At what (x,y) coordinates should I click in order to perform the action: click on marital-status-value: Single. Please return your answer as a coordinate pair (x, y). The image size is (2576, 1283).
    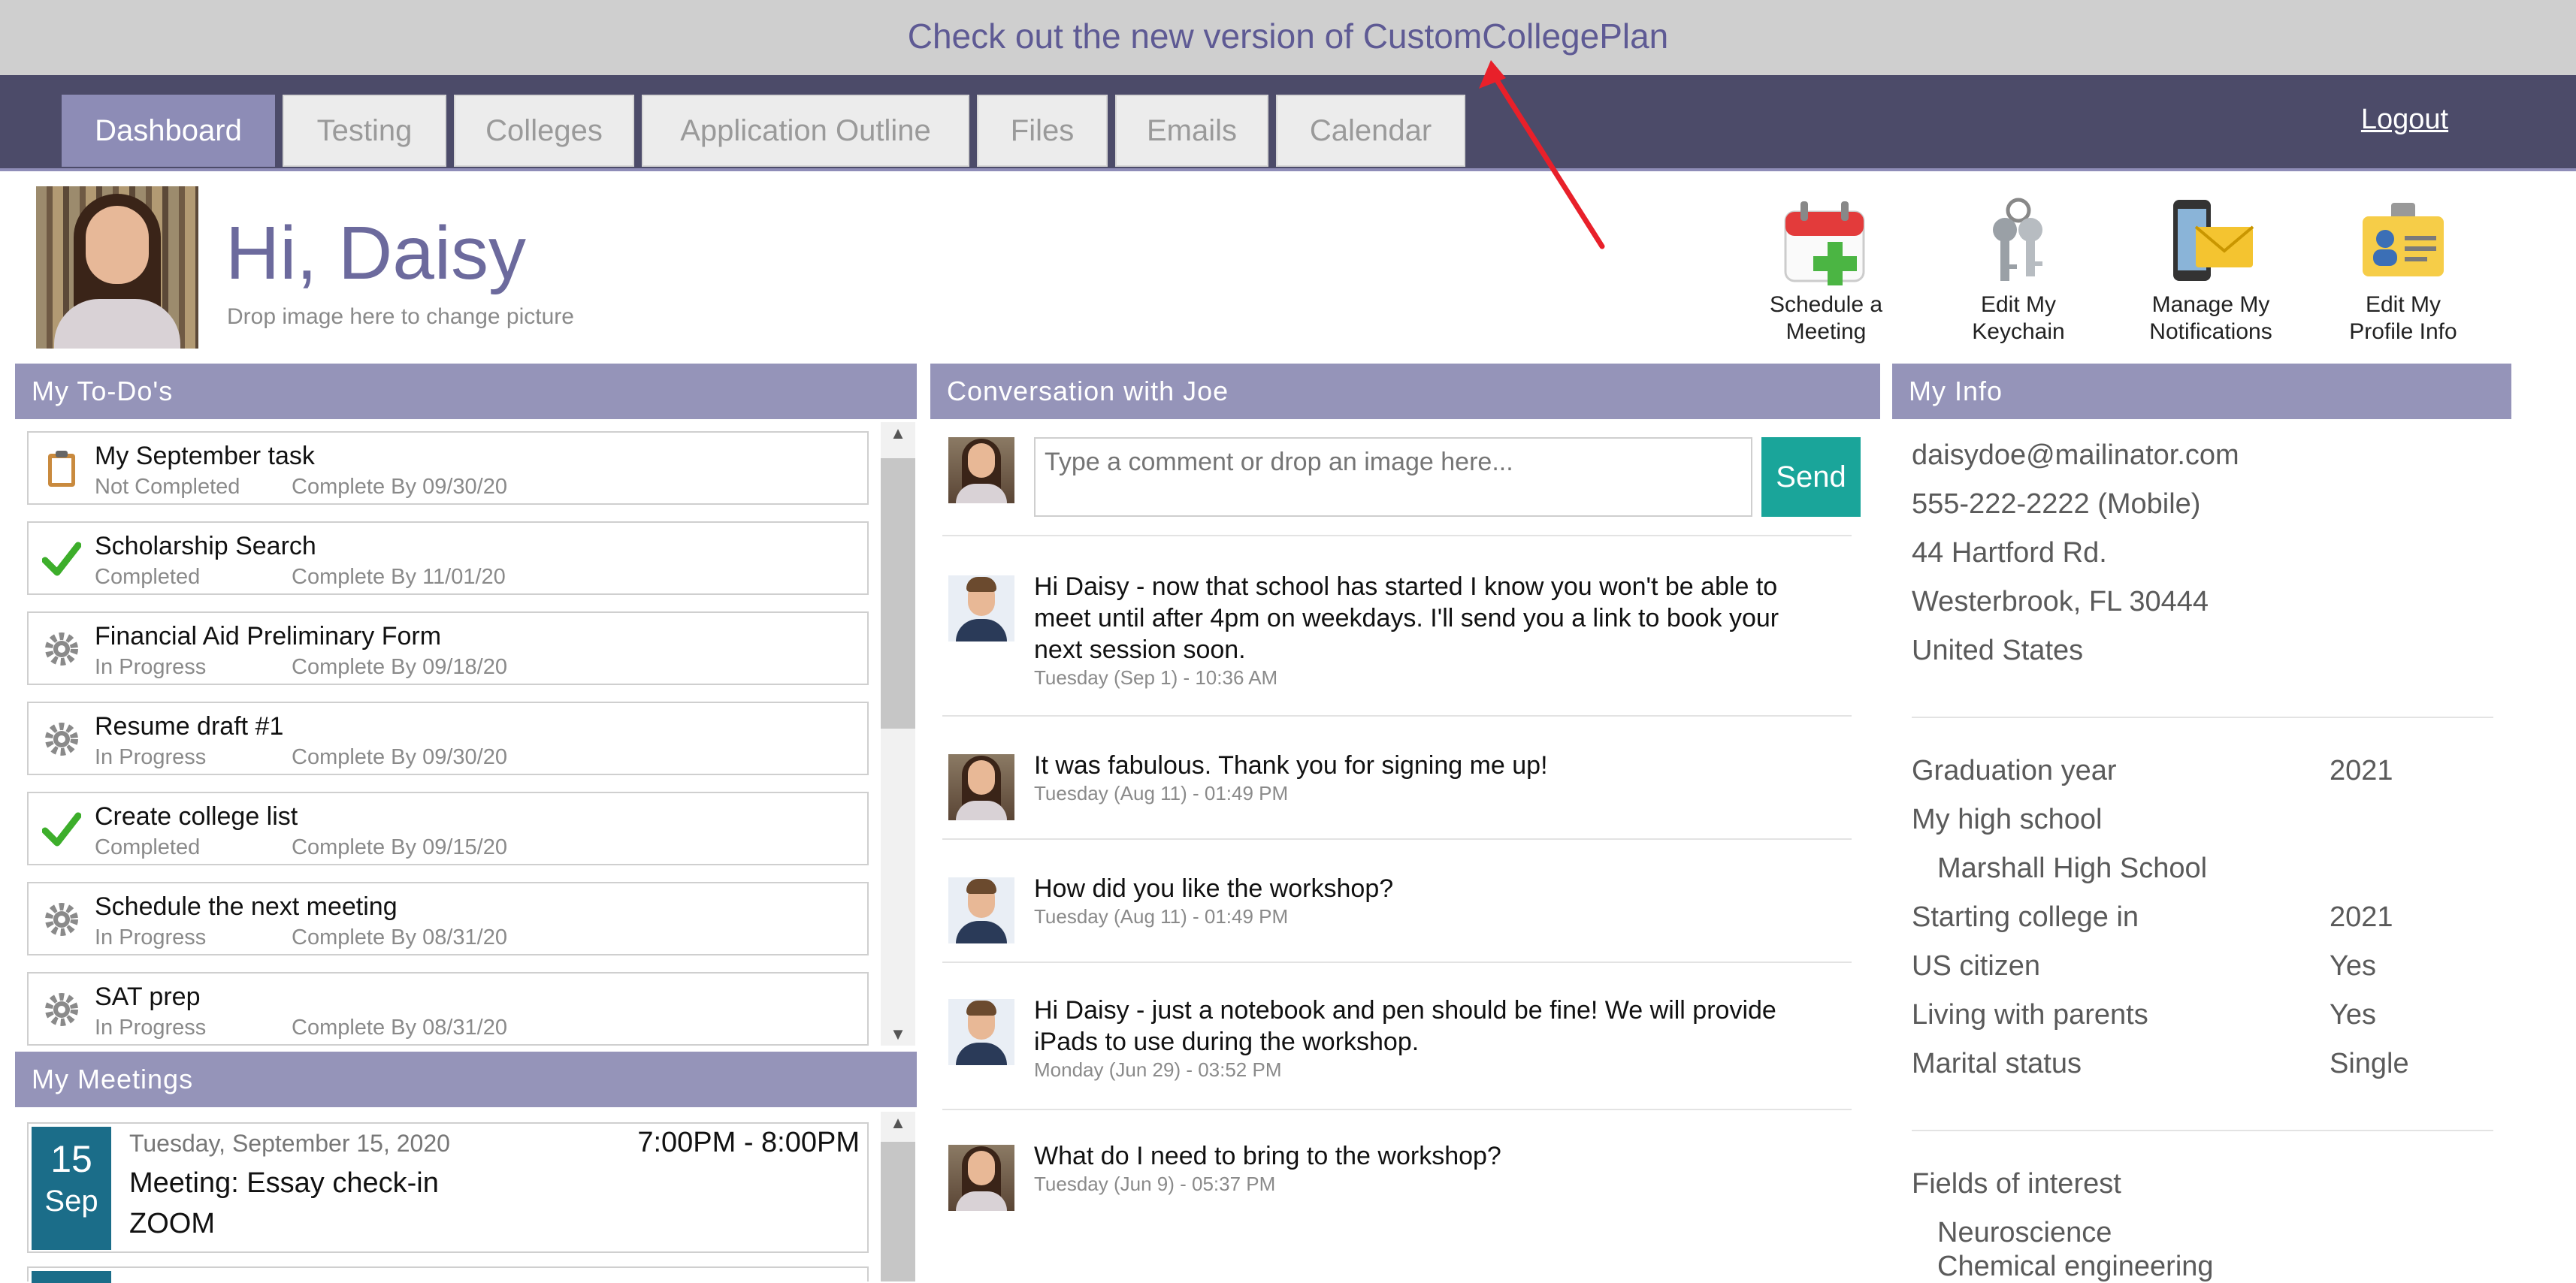
    Looking at the image, I should click on (2370, 1063).